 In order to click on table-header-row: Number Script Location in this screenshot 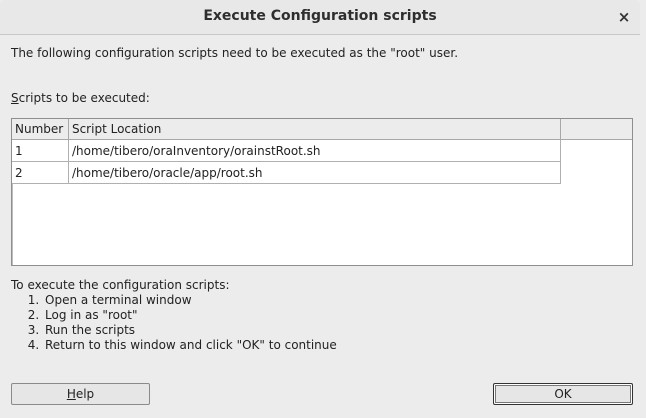, I will do `click(322, 129)`.